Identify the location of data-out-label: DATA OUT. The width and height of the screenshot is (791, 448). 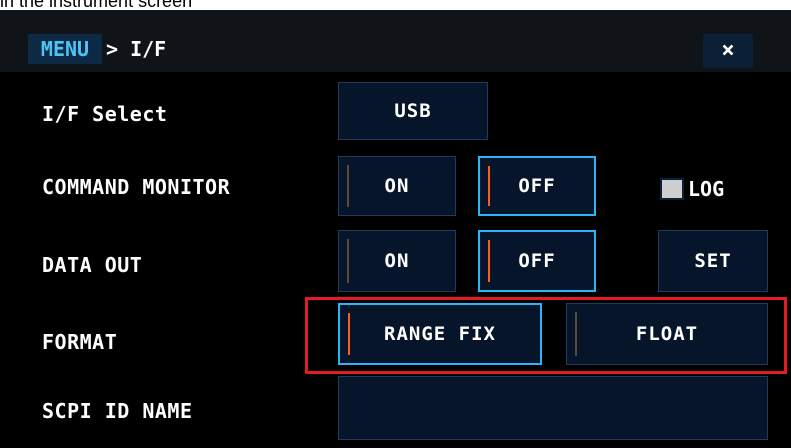
(92, 265).